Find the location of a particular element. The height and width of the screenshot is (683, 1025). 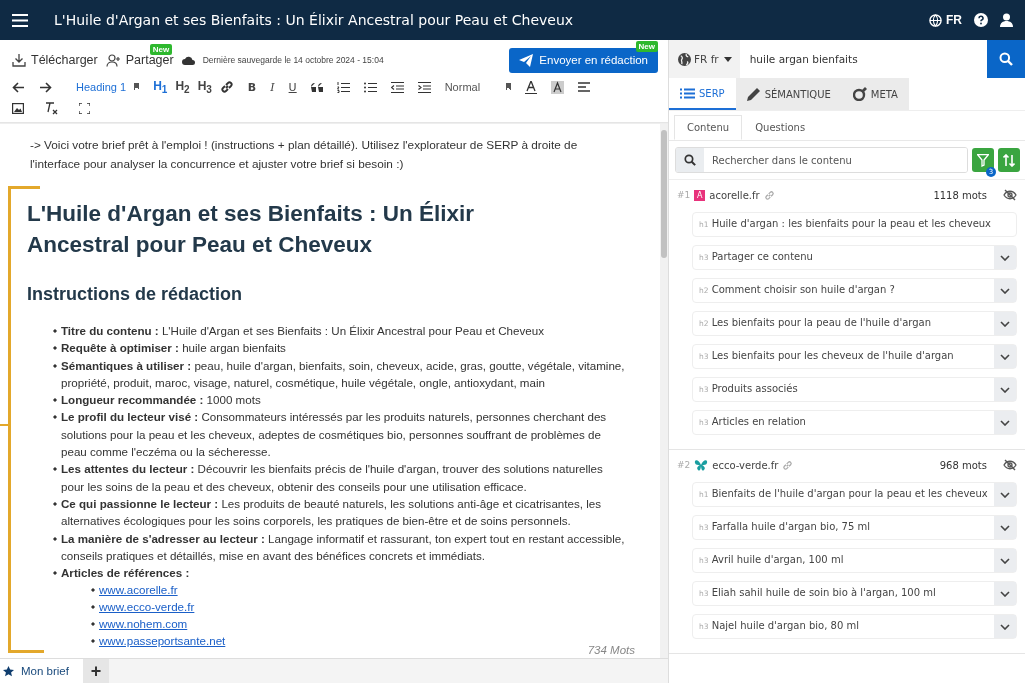

bullet-list-icon is located at coordinates (370, 87).